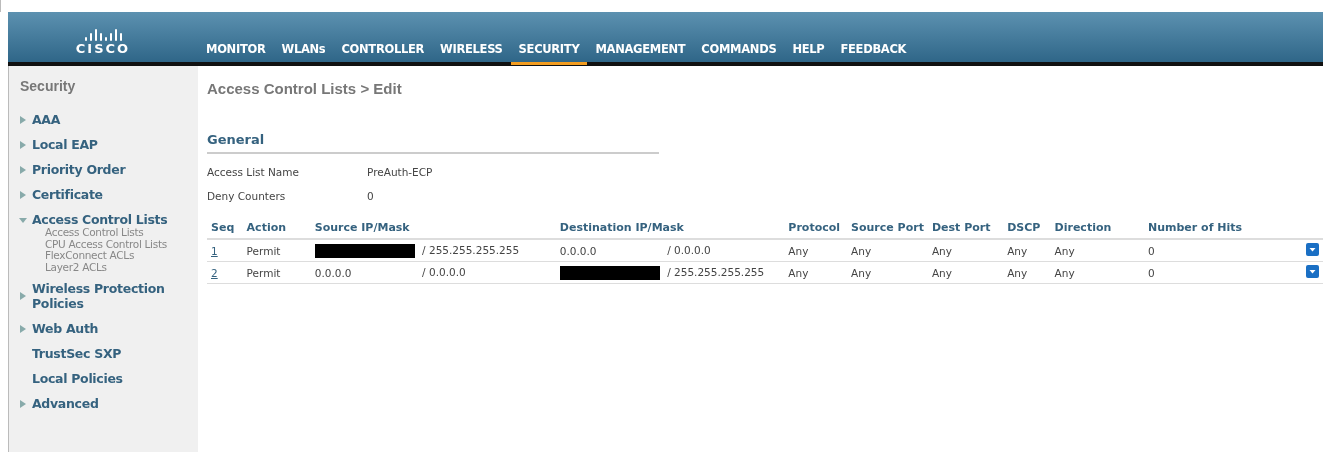 This screenshot has width=1323, height=452. I want to click on menu-tab: SECURITY, so click(549, 53).